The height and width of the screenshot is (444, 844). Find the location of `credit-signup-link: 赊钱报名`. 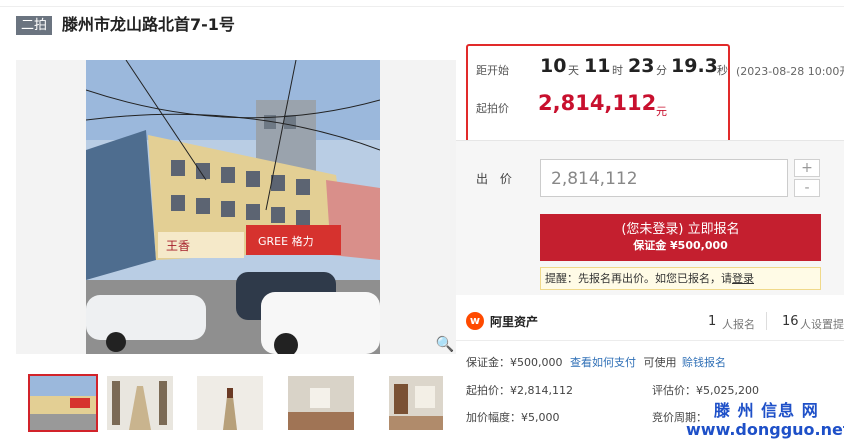

credit-signup-link: 赊钱报名 is located at coordinates (704, 362).